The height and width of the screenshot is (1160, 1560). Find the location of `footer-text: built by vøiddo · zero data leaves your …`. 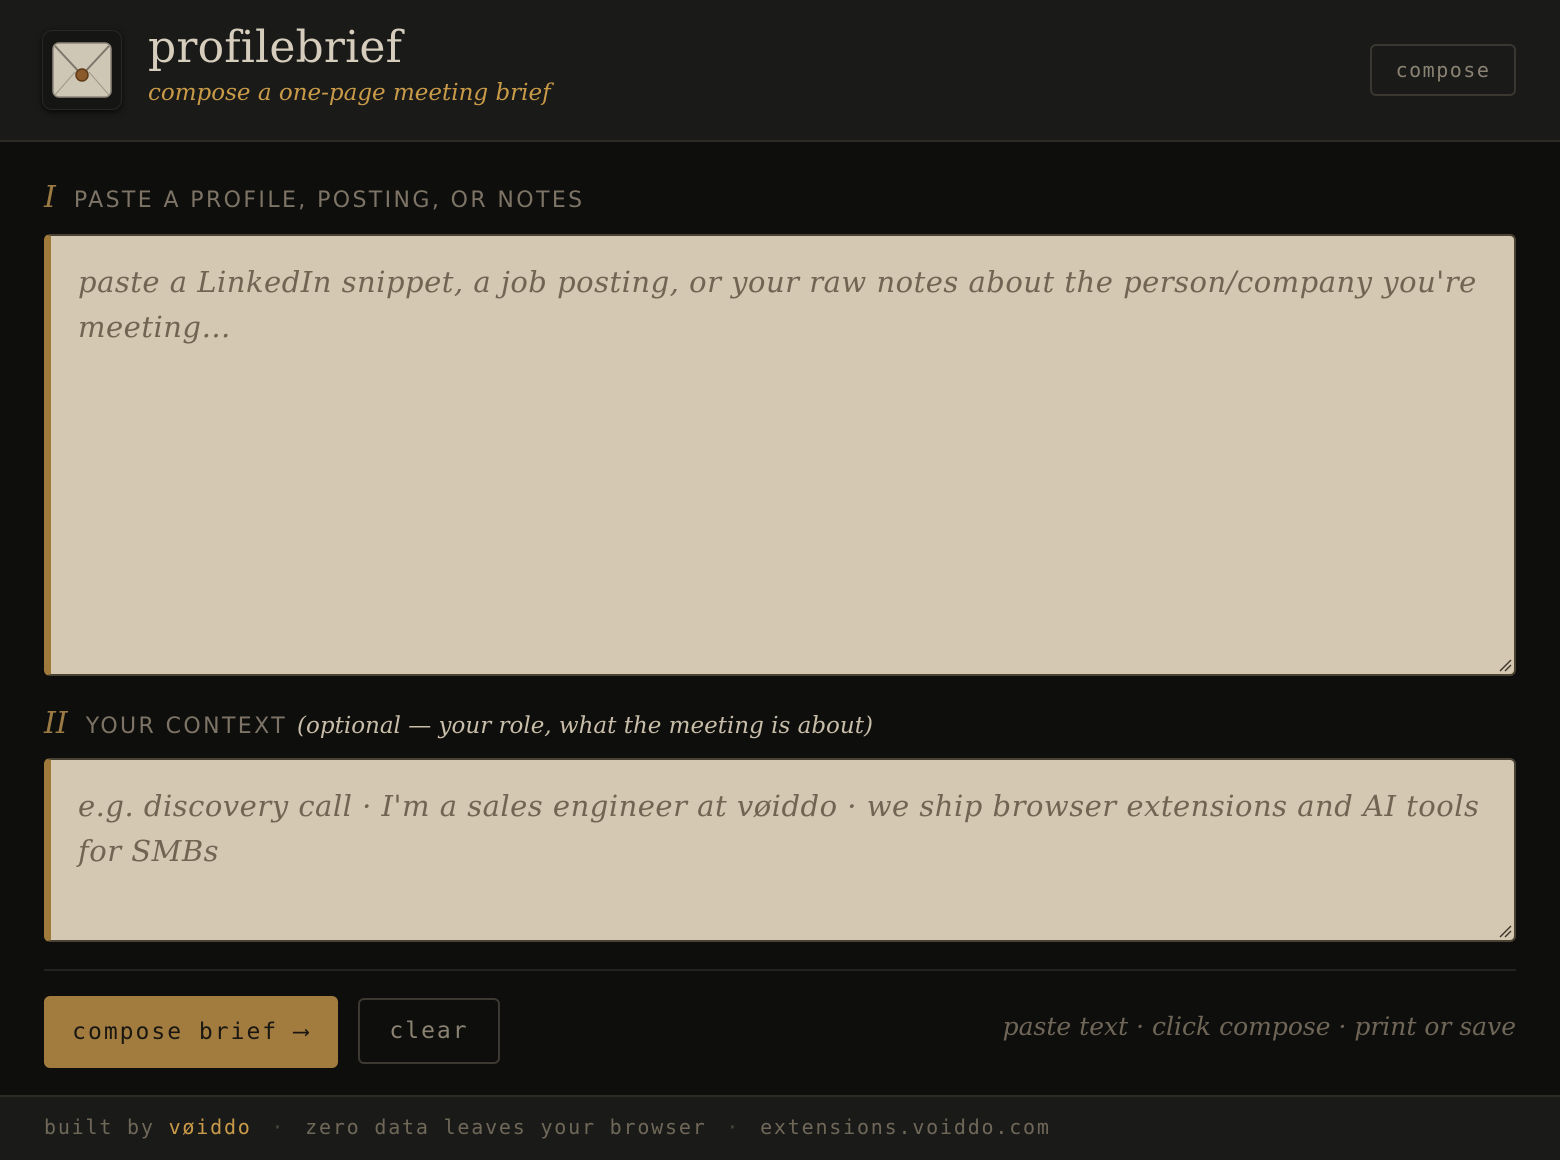

footer-text: built by vøiddo · zero data leaves your … is located at coordinates (547, 1127).